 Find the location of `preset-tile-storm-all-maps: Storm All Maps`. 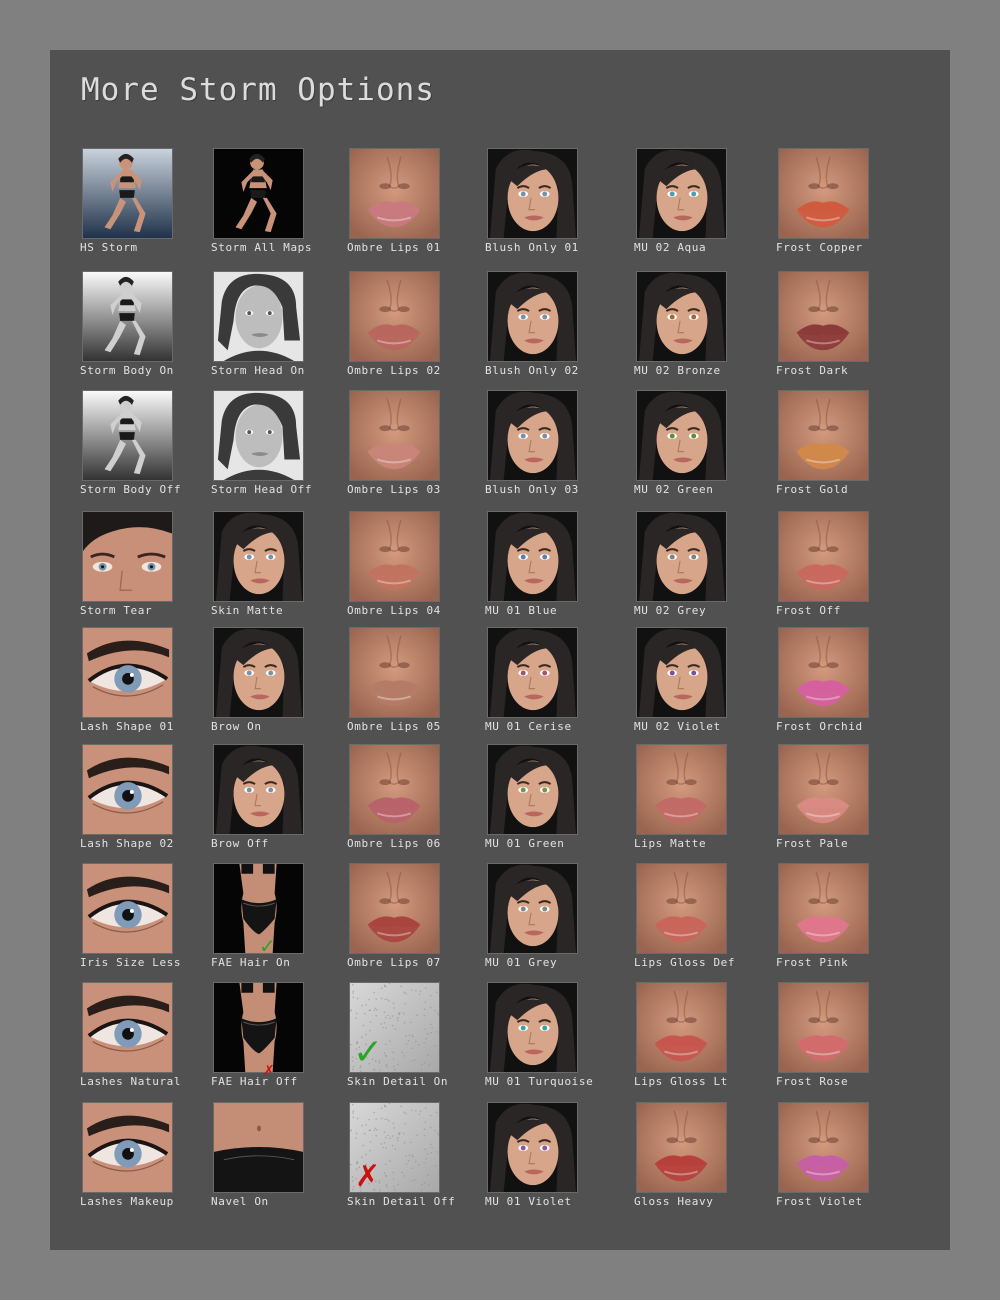

preset-tile-storm-all-maps: Storm All Maps is located at coordinates (282, 205).